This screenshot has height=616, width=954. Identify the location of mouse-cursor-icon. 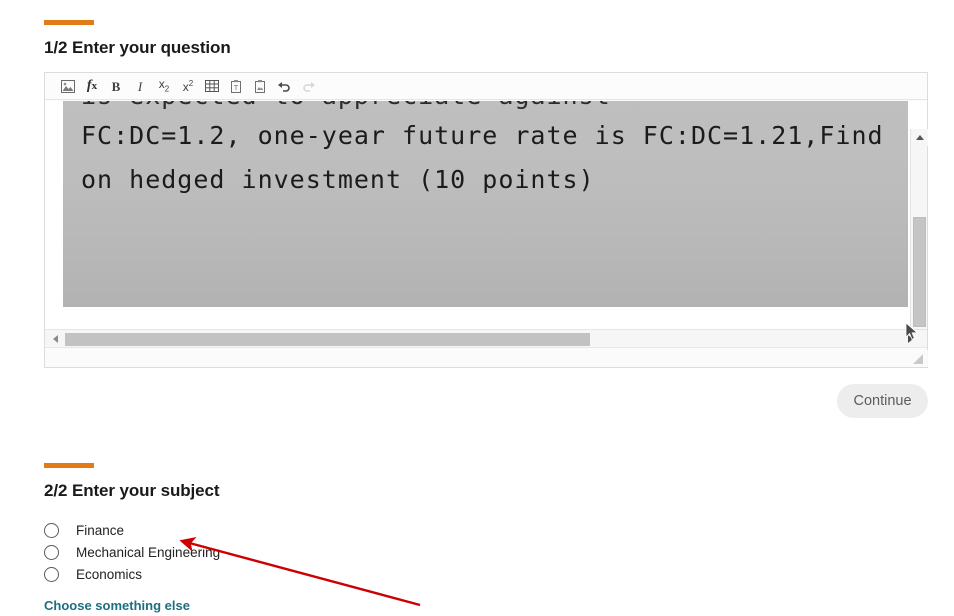
(911, 331).